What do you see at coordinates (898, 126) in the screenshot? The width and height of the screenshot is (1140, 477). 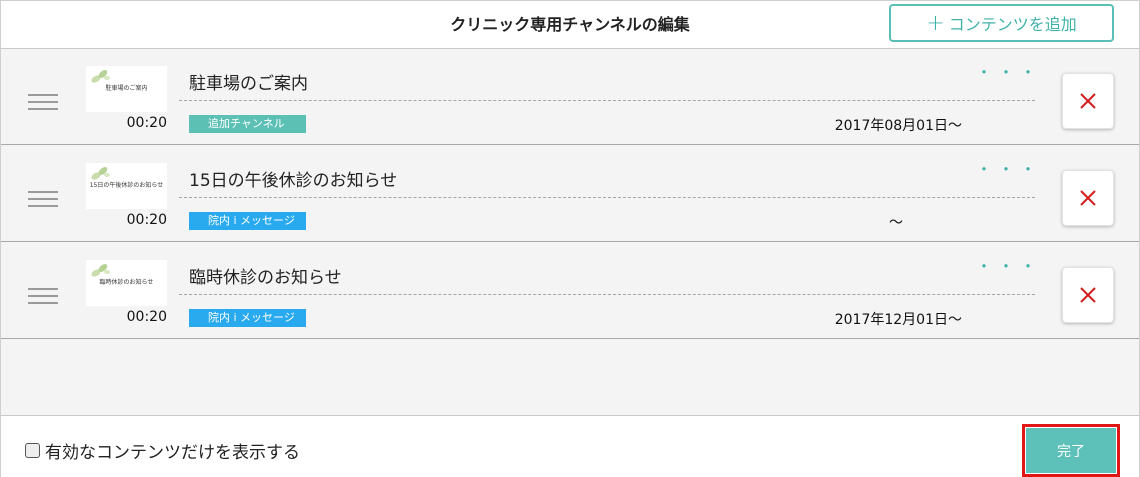 I see `start-date: 2017年08月01日〜` at bounding box center [898, 126].